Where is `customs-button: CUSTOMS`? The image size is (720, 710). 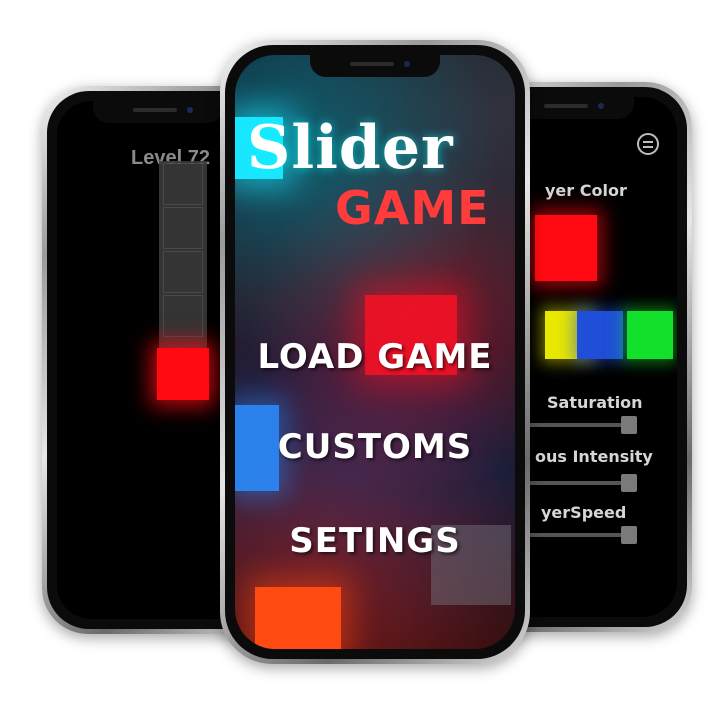 customs-button: CUSTOMS is located at coordinates (375, 447).